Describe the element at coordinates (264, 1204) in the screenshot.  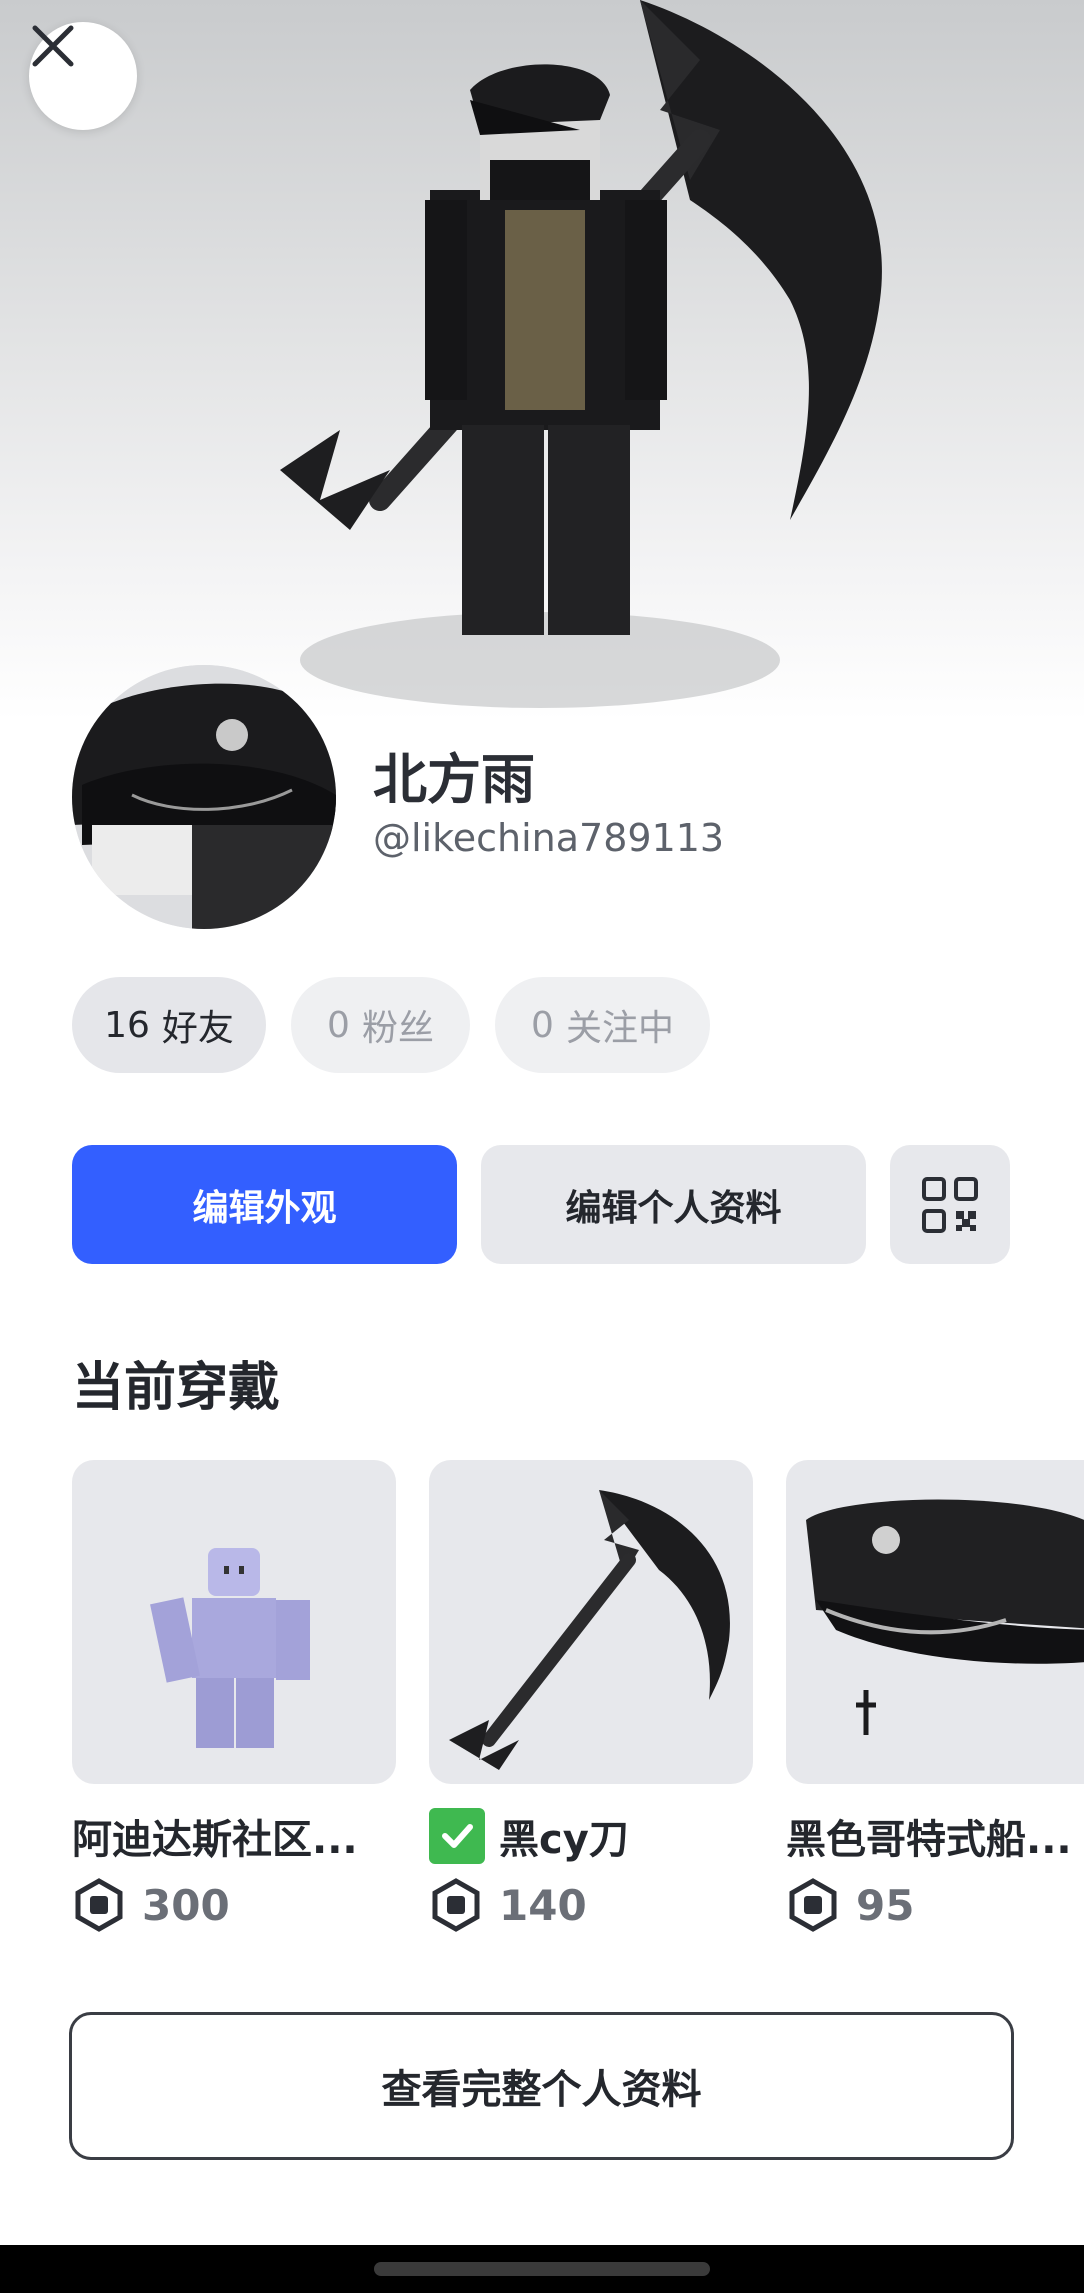
I see `edit-avatar-button: 编辑外观` at that location.